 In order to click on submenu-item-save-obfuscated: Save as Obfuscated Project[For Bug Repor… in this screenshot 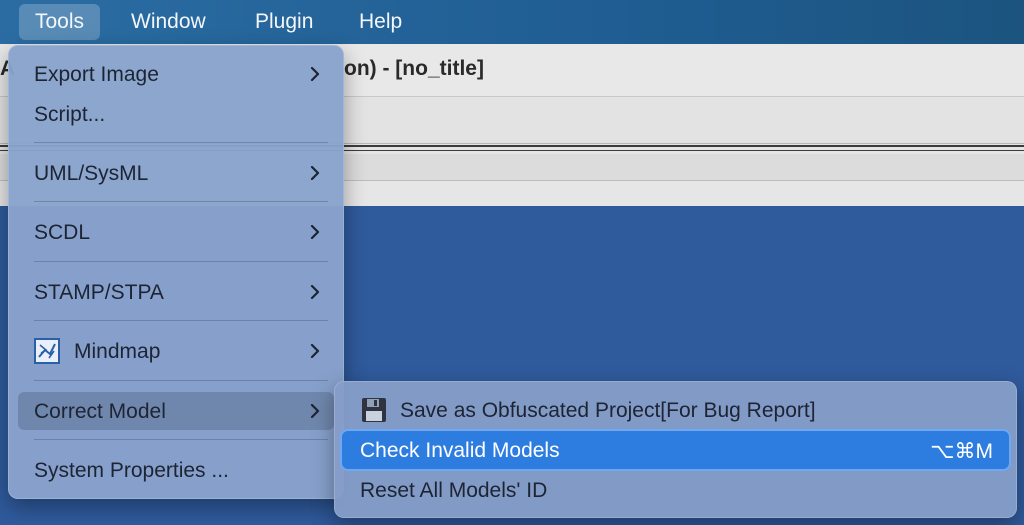, I will do `click(675, 410)`.